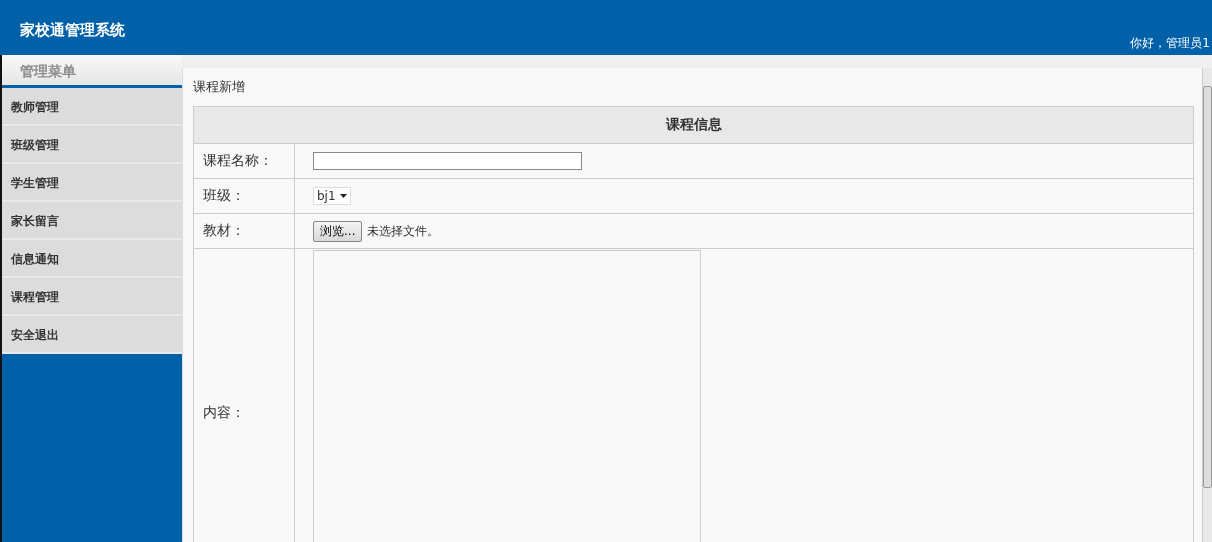 This screenshot has width=1212, height=542. Describe the element at coordinates (92, 145) in the screenshot. I see `menu-item: 班级管理` at that location.